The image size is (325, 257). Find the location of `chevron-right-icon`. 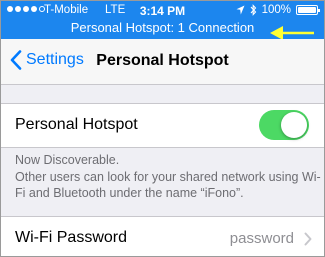

chevron-right-icon is located at coordinates (308, 239).